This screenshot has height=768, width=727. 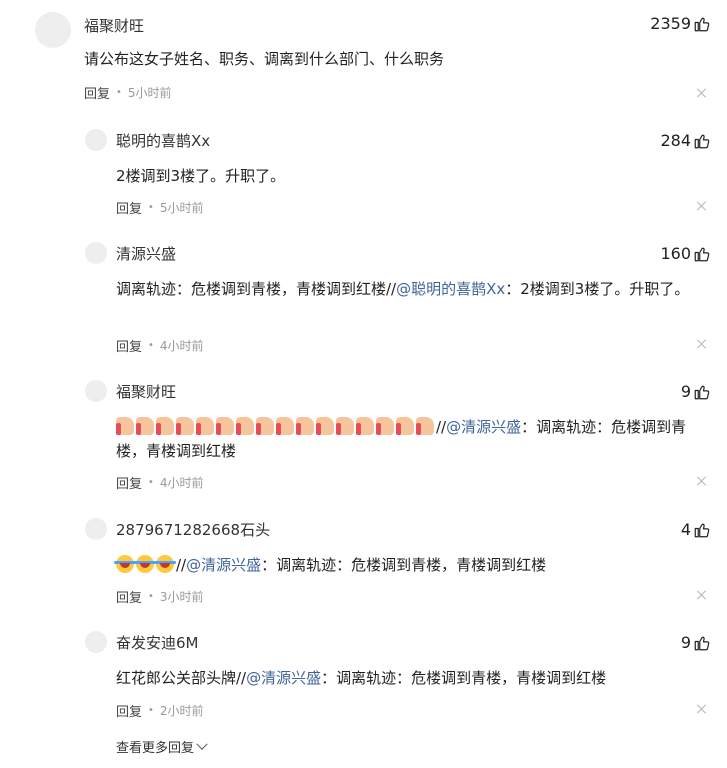 What do you see at coordinates (181, 711) in the screenshot?
I see `timestamp: 2小时前` at bounding box center [181, 711].